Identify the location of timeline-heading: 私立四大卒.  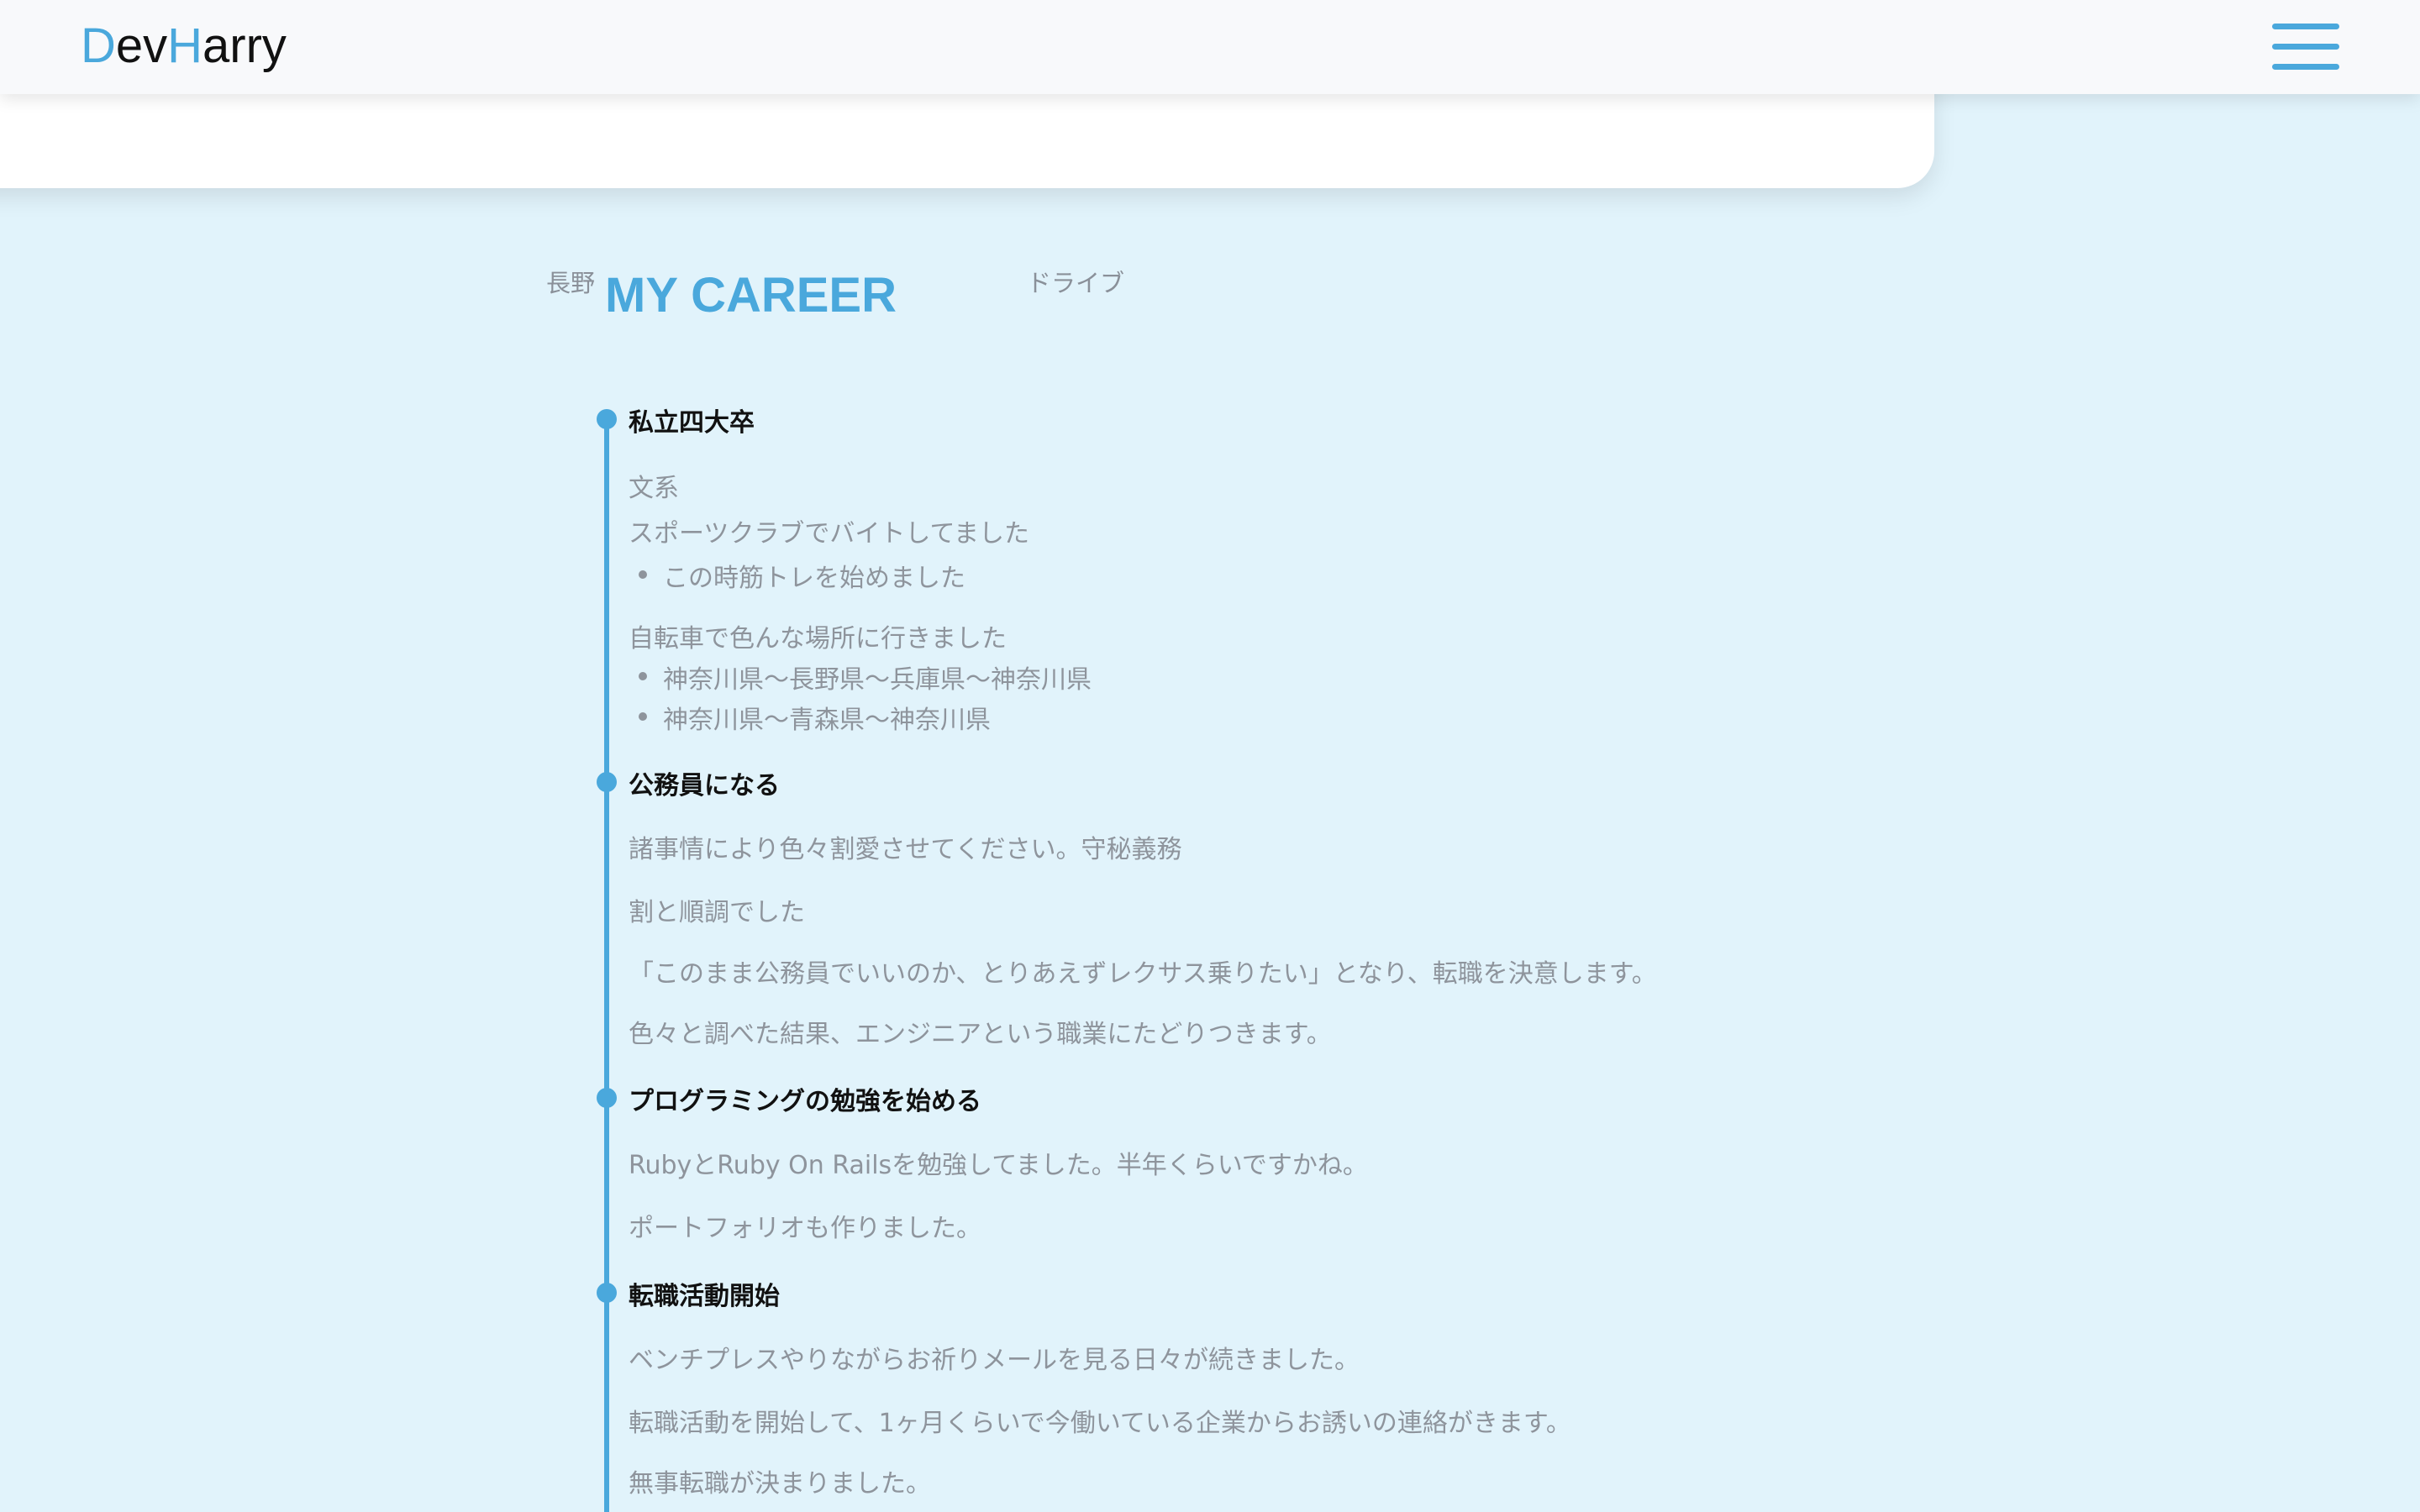
(692, 423).